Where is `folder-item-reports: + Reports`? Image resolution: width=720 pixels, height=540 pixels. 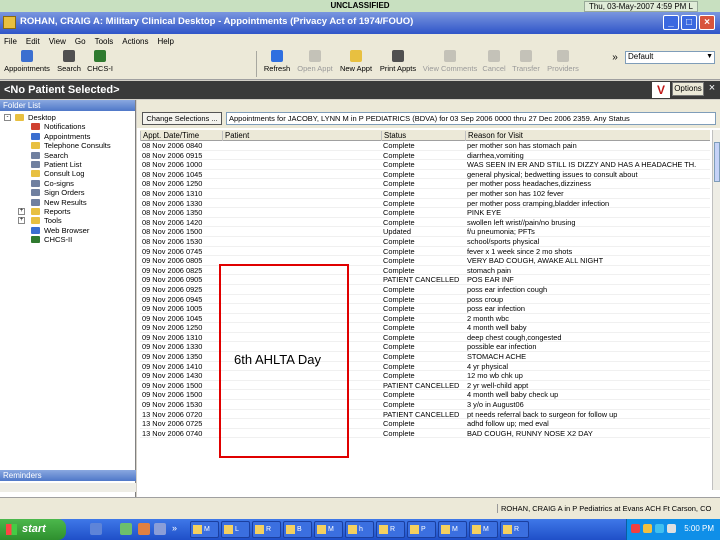
folder-item-reports: + Reports is located at coordinates (67, 211).